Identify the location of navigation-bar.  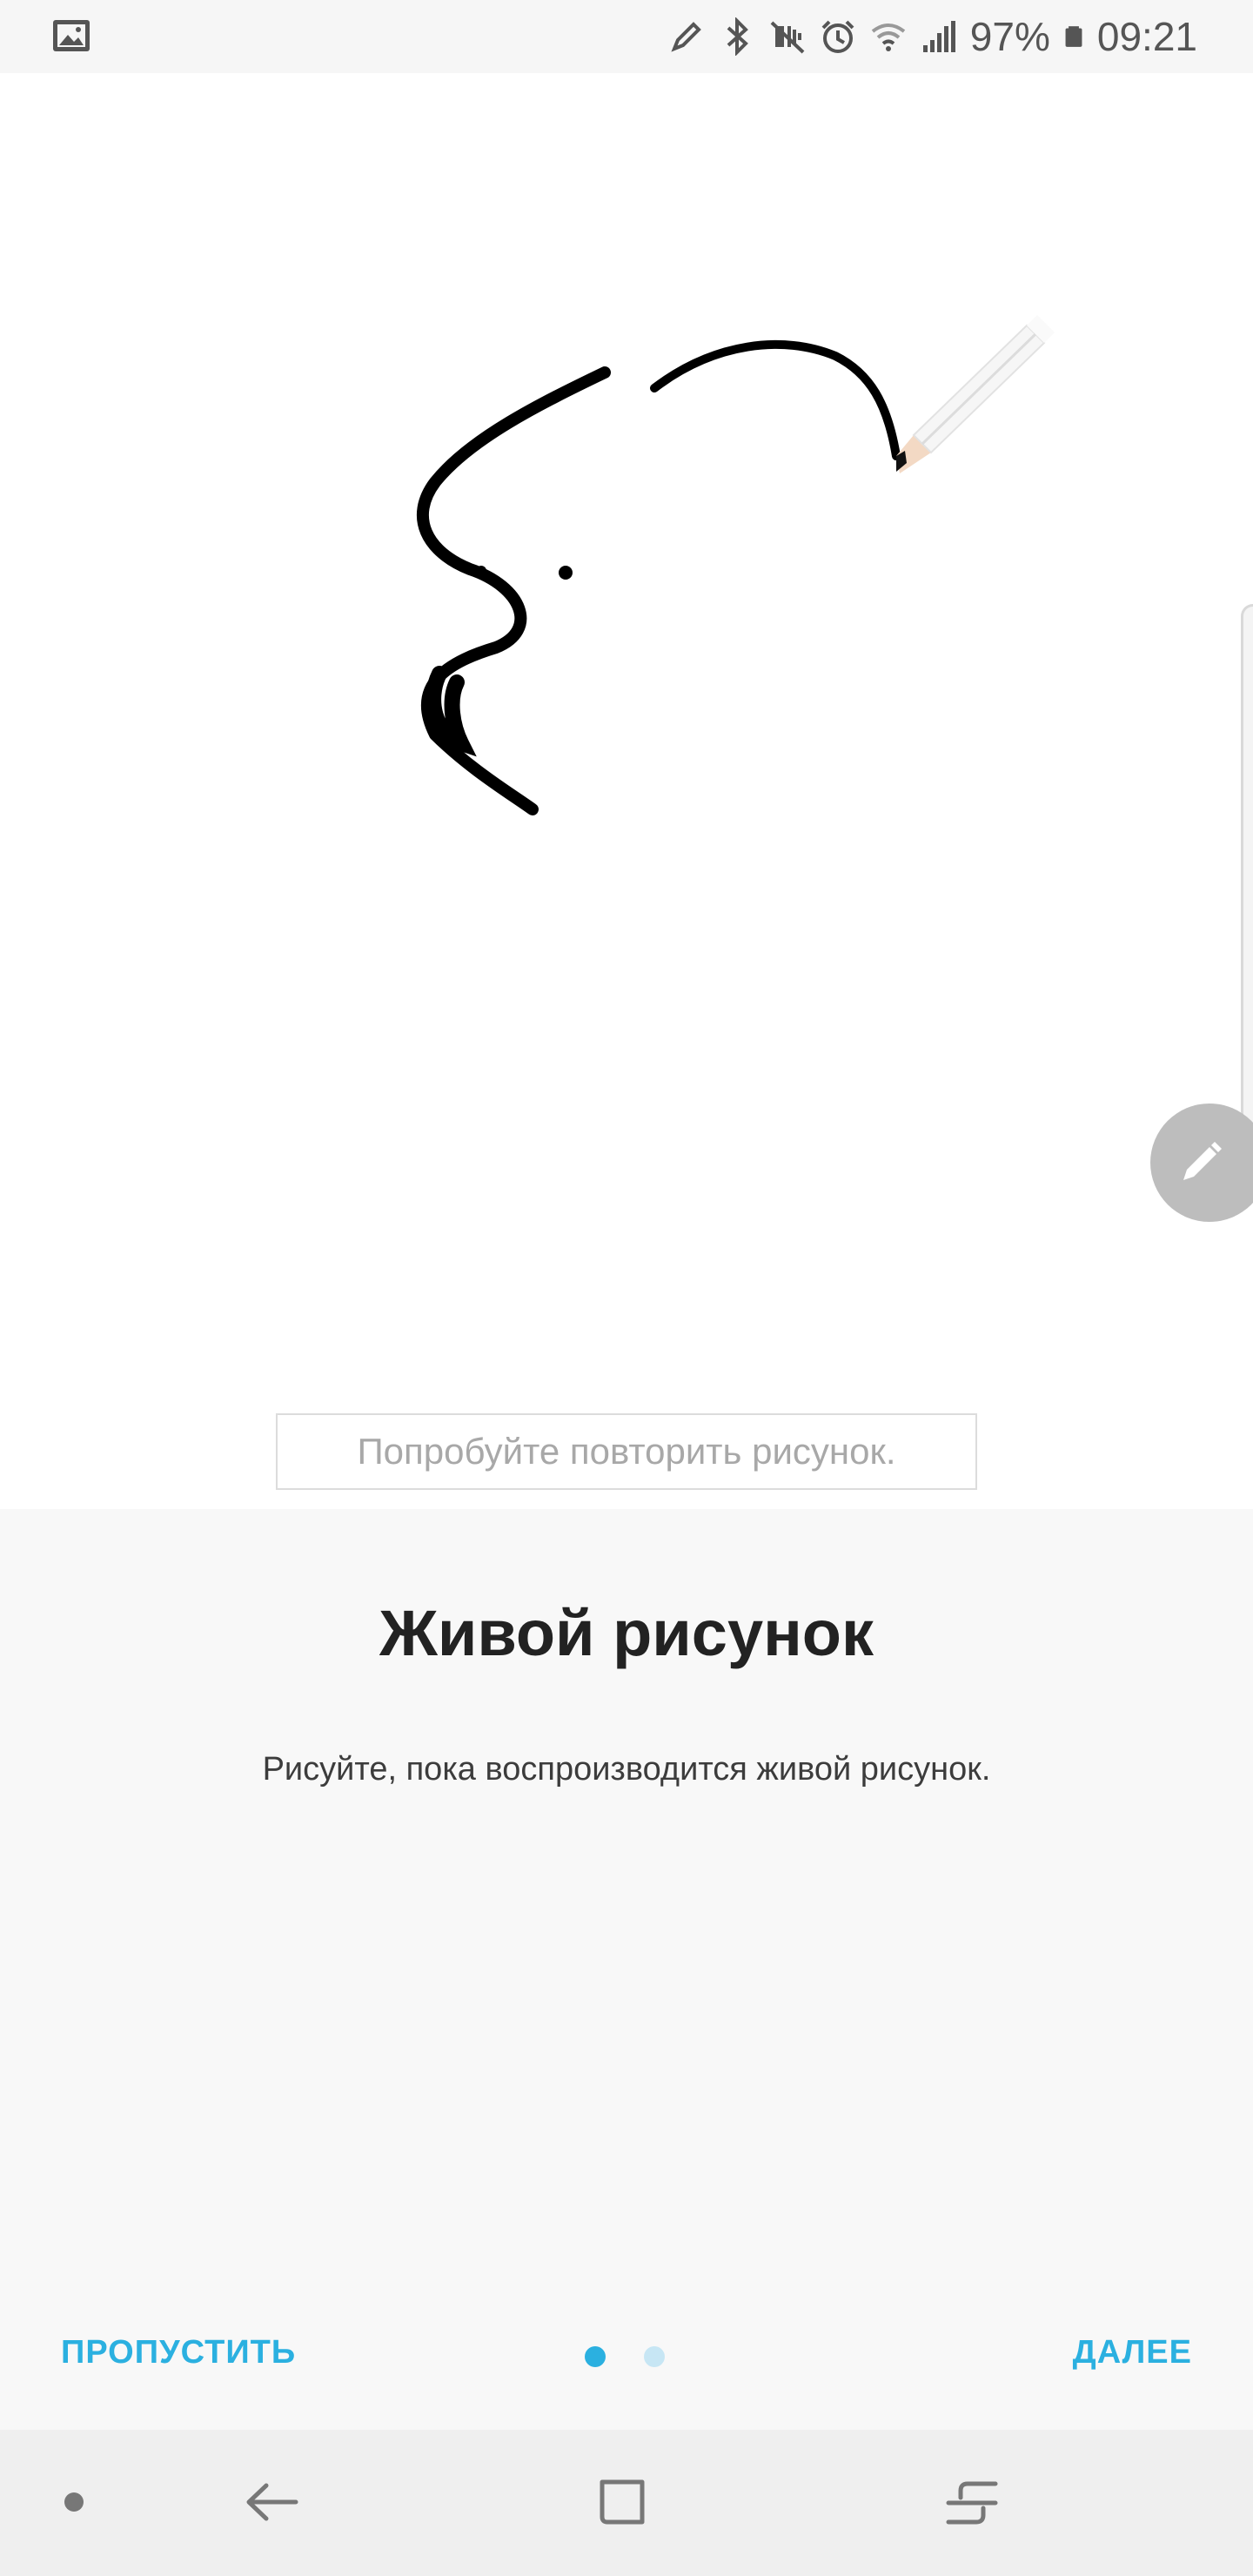
(626, 2503).